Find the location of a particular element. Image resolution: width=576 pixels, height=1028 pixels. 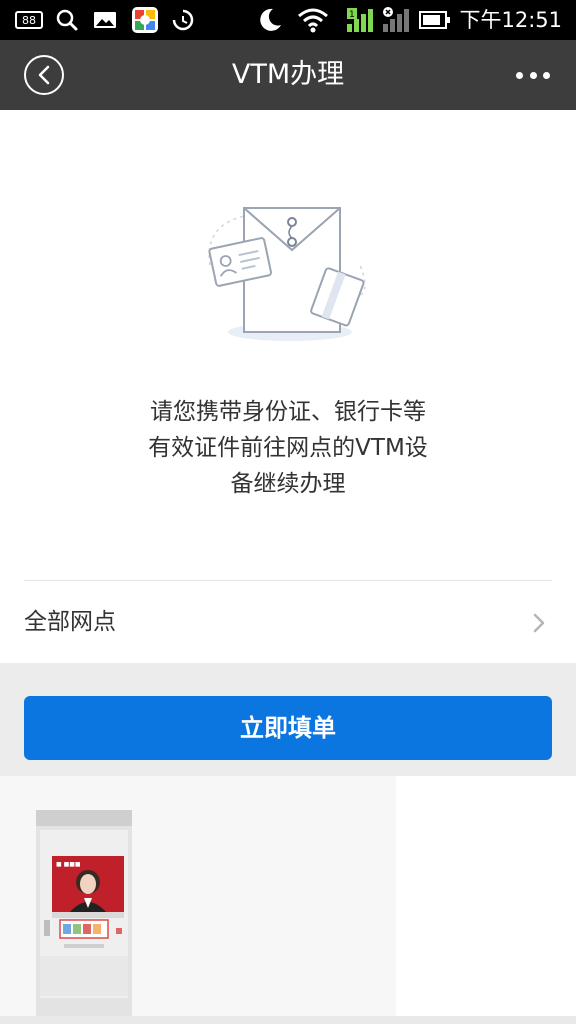

search-icon is located at coordinates (67, 20).